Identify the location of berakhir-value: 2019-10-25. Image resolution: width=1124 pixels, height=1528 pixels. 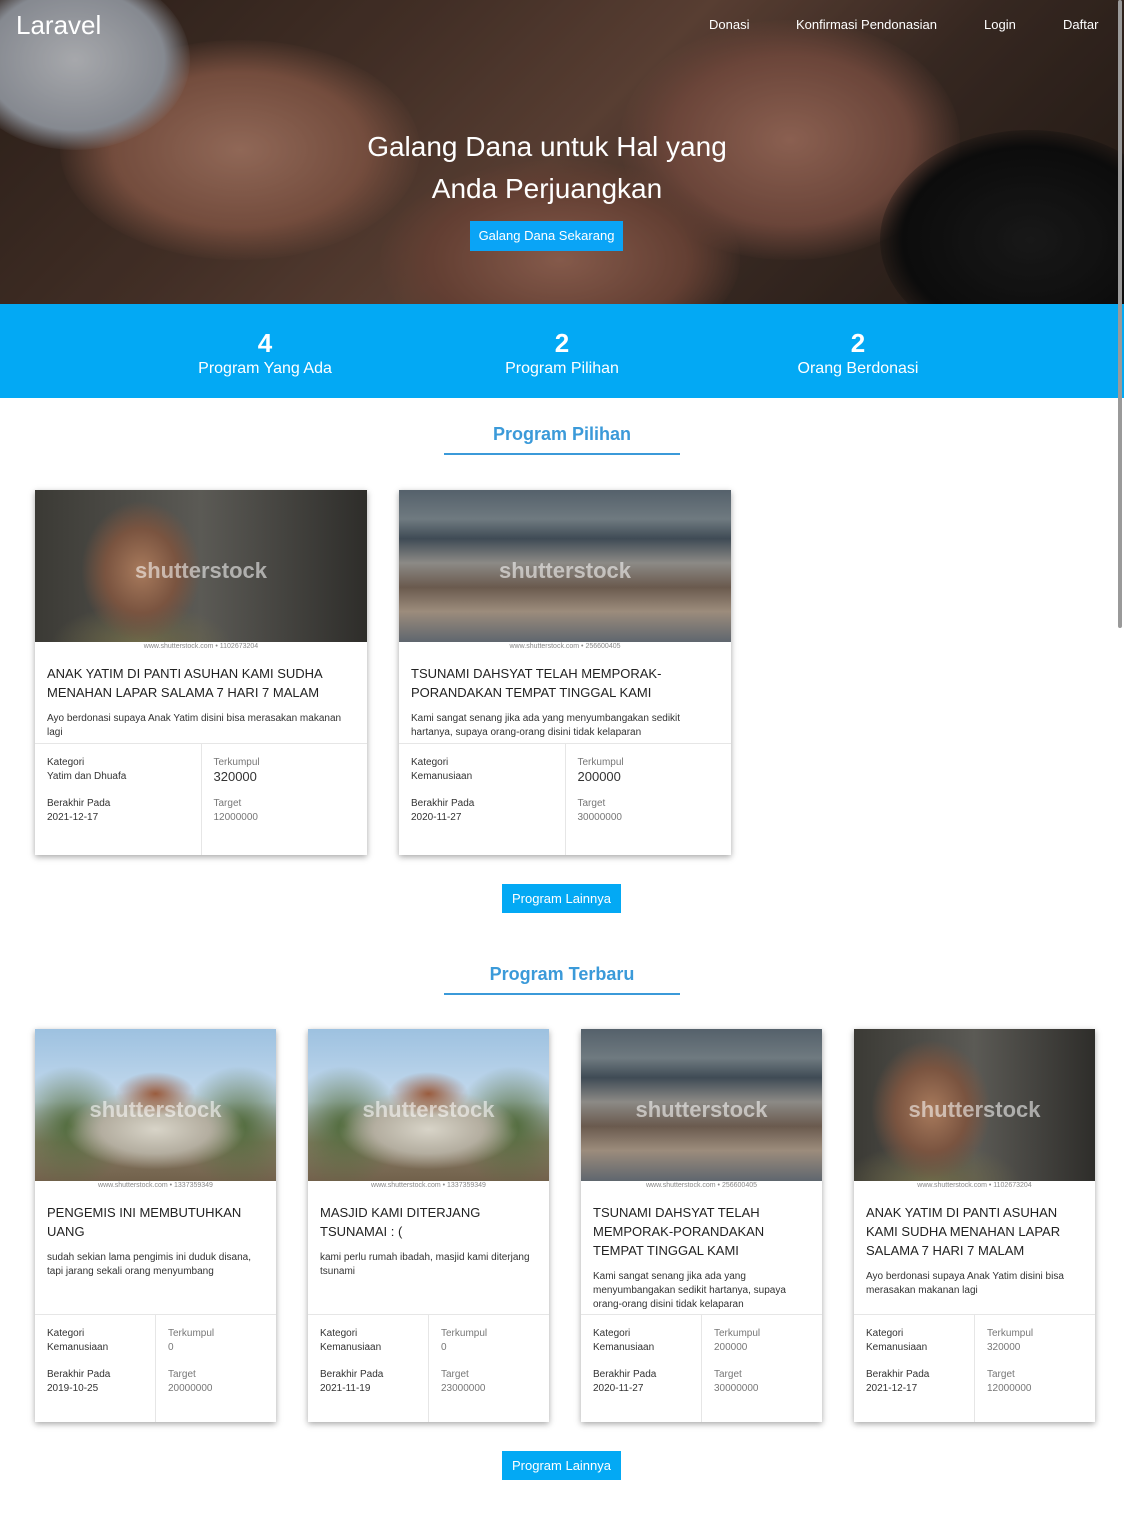
(73, 1388).